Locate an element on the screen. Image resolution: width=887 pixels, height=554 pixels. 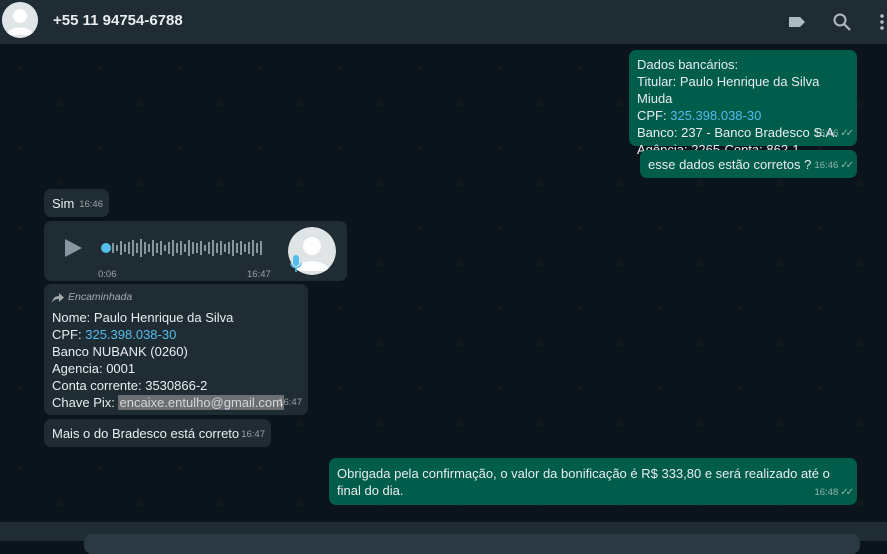
message-text-line: final do dia. is located at coordinates (370, 490).